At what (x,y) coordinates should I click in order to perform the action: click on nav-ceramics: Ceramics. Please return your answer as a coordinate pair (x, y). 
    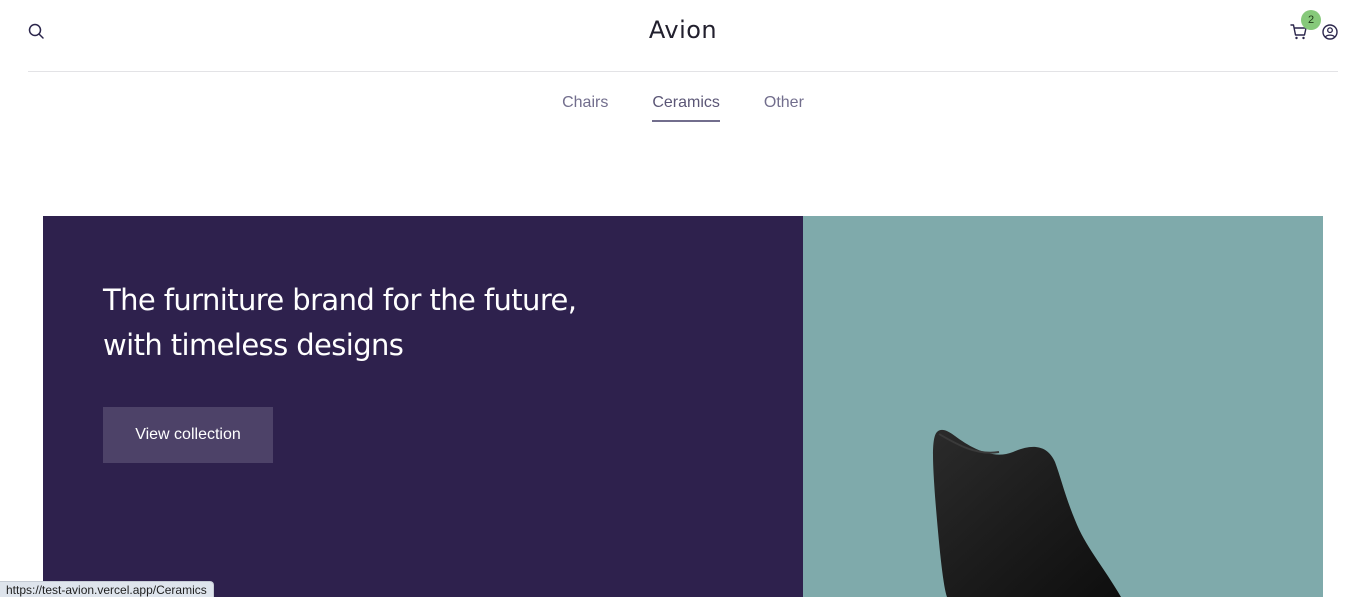
    Looking at the image, I should click on (686, 108).